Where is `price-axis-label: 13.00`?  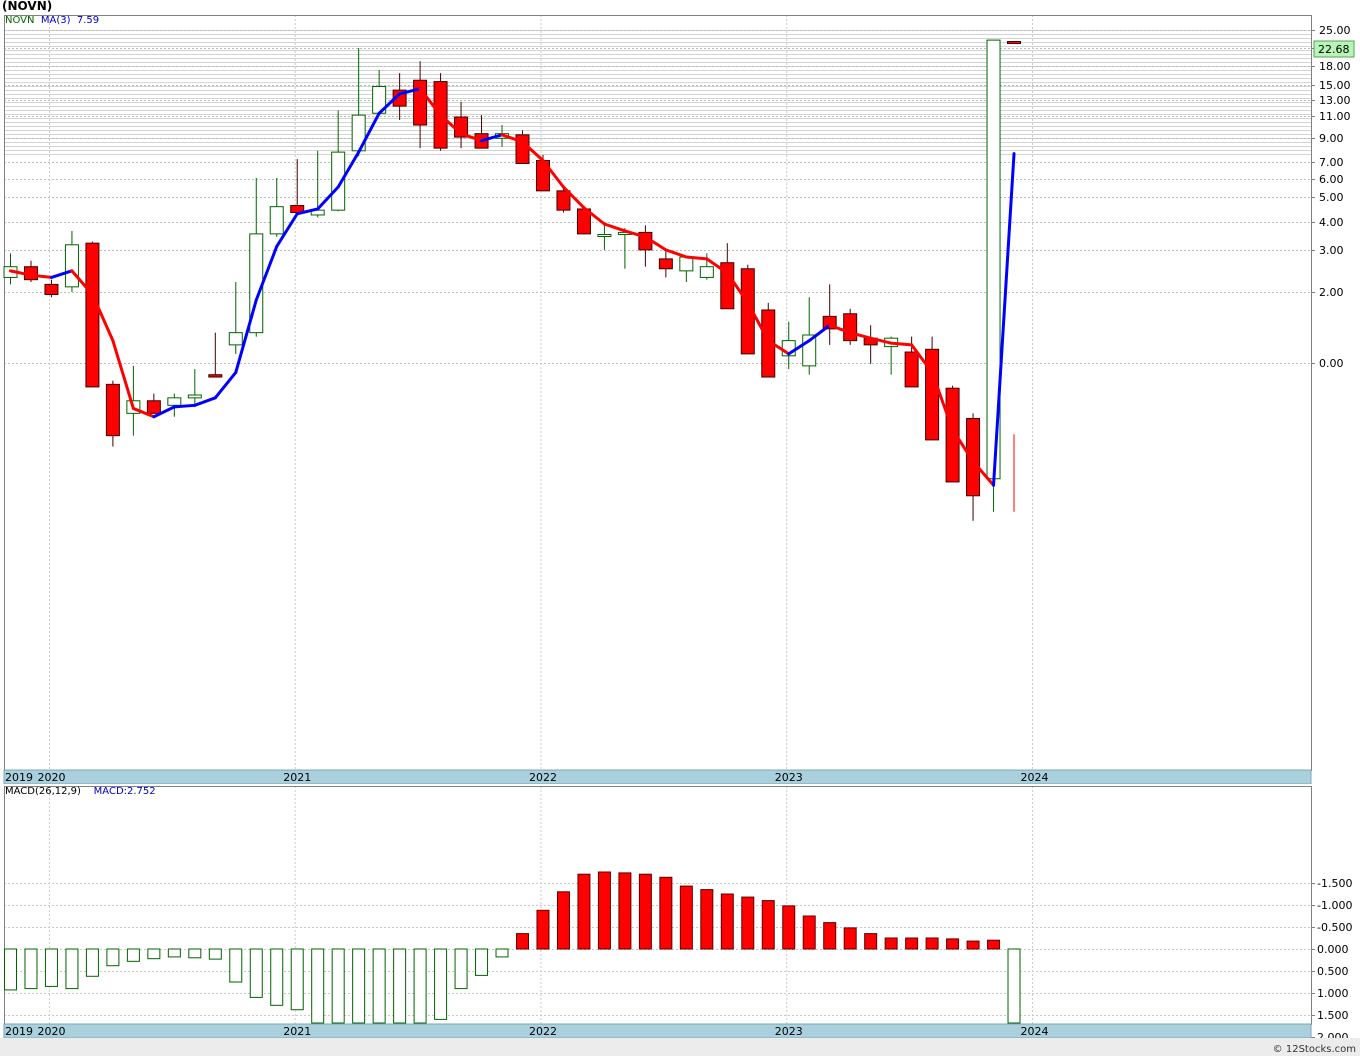
price-axis-label: 13.00 is located at coordinates (1335, 100).